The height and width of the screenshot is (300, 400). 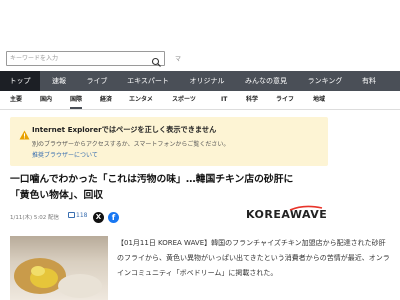 I want to click on nav-item-original: オリジナル, so click(x=207, y=81).